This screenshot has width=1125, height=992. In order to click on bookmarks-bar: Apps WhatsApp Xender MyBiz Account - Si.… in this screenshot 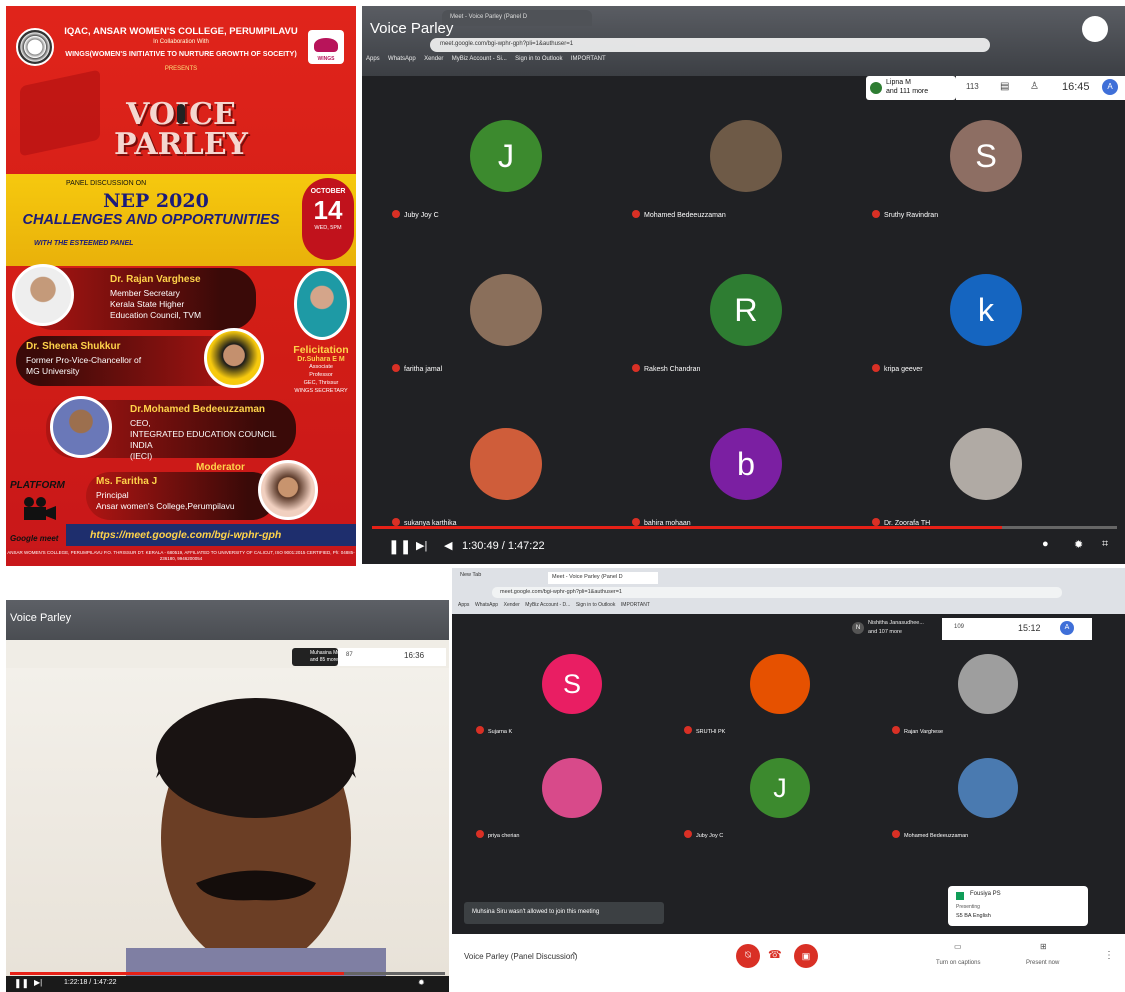, I will do `click(486, 59)`.